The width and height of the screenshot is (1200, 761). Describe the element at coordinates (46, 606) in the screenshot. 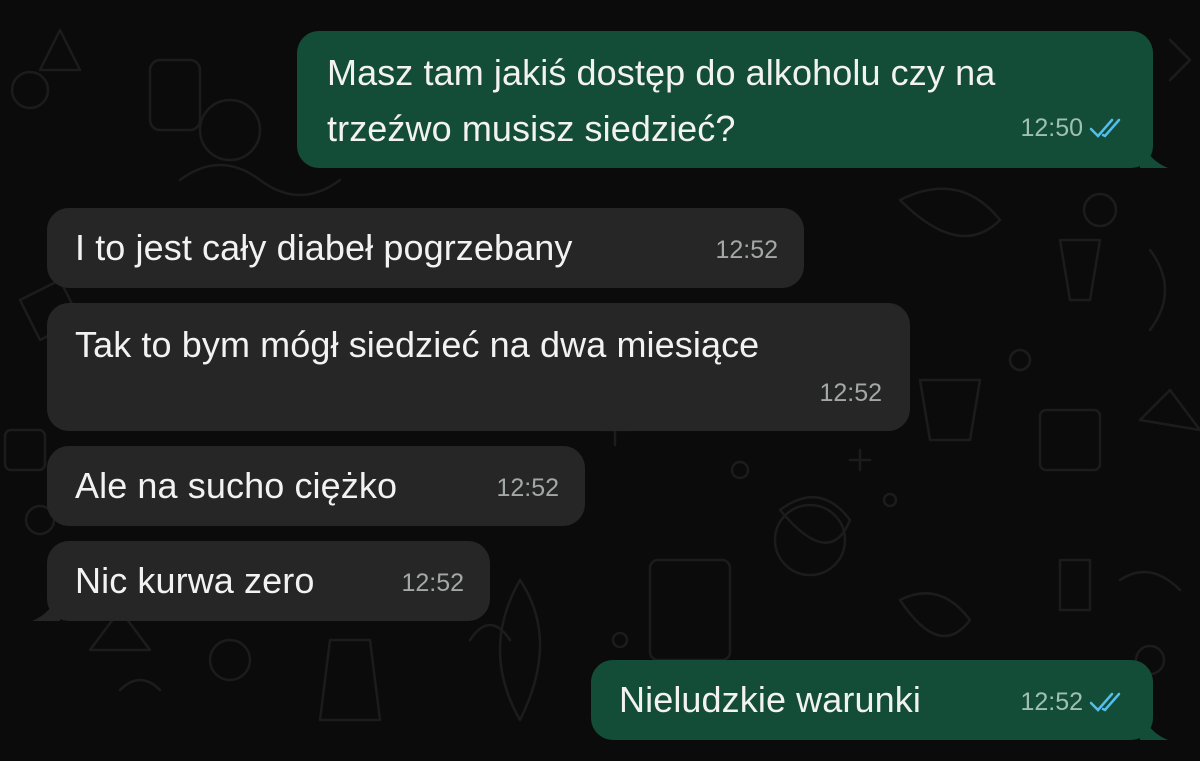

I see `bubble-tail-incoming` at that location.